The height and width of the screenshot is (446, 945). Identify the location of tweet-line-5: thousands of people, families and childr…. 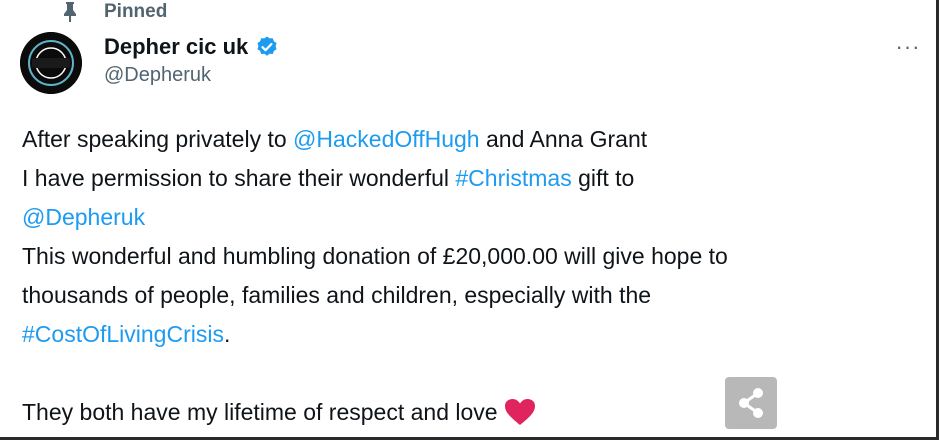
(337, 295).